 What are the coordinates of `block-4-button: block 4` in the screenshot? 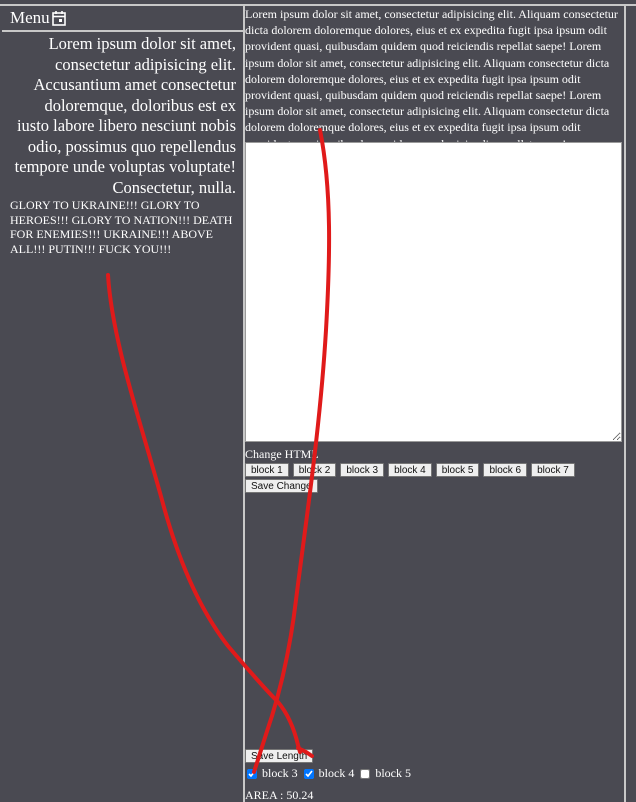 It's located at (410, 470).